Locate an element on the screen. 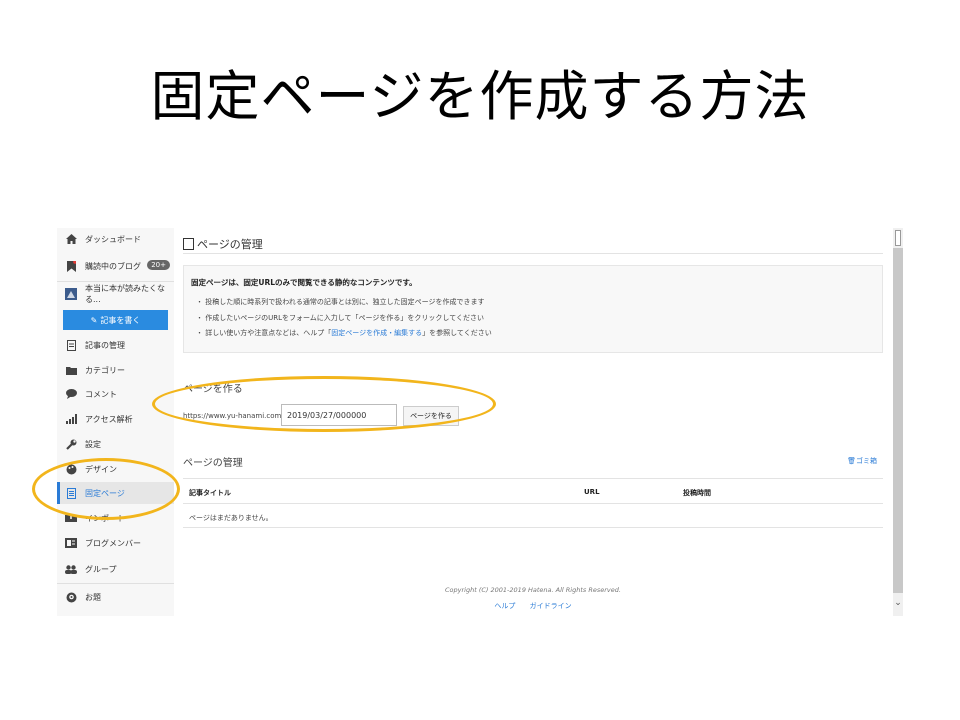 This screenshot has width=960, height=720. sidebar-item-members: ブログメンバー is located at coordinates (115, 543).